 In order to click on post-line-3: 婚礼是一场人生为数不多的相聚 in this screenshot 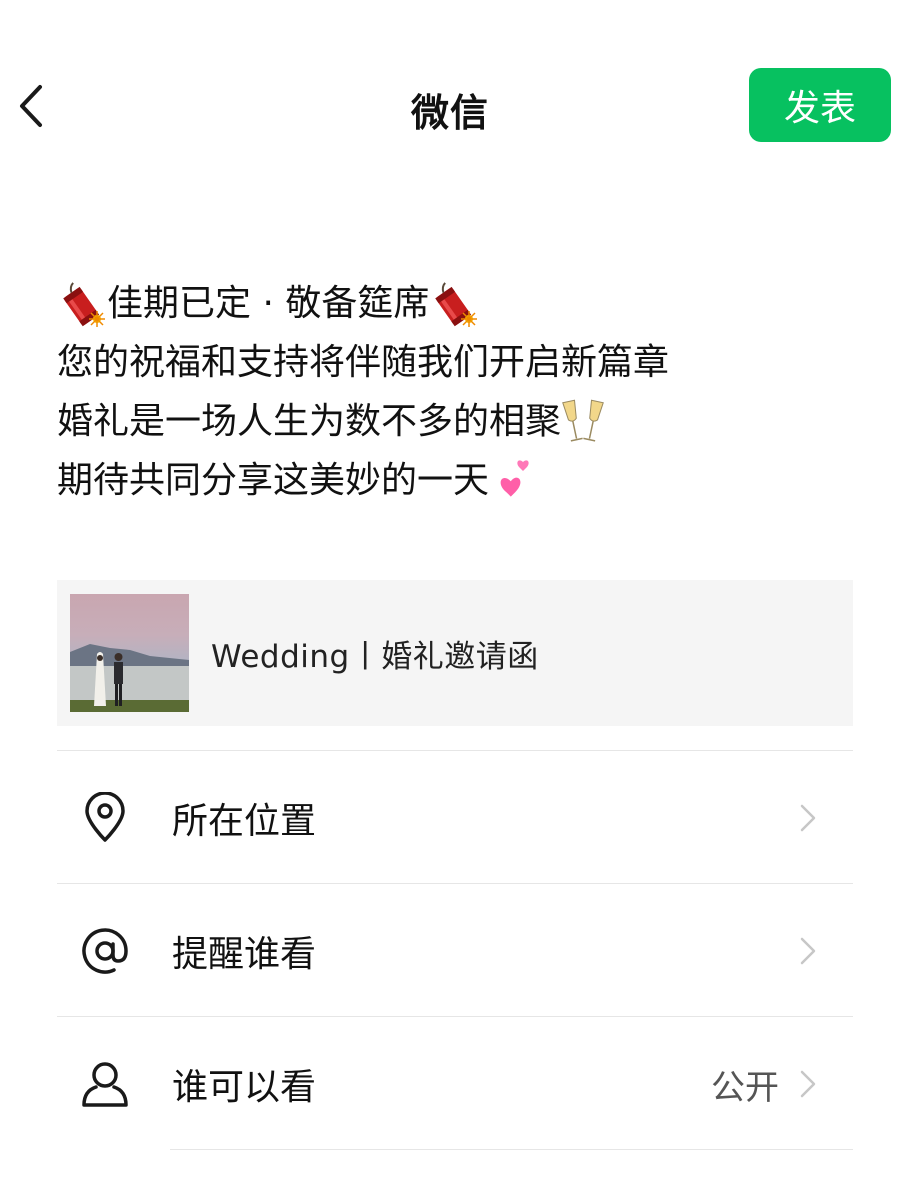, I will do `click(452, 421)`.